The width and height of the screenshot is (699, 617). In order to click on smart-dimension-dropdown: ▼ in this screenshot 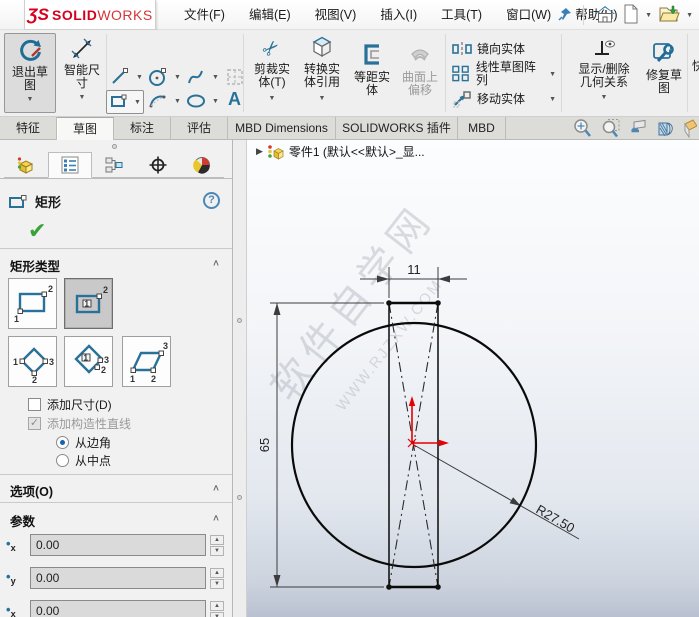, I will do `click(82, 97)`.